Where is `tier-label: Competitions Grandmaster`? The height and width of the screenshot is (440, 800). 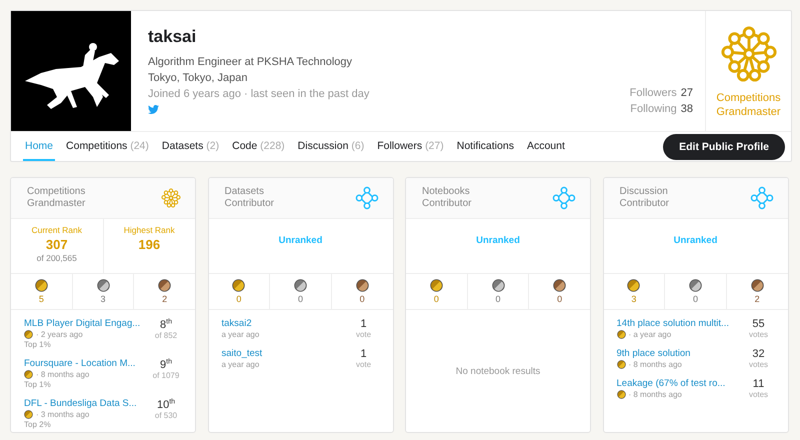
tier-label: Competitions Grandmaster is located at coordinates (748, 105).